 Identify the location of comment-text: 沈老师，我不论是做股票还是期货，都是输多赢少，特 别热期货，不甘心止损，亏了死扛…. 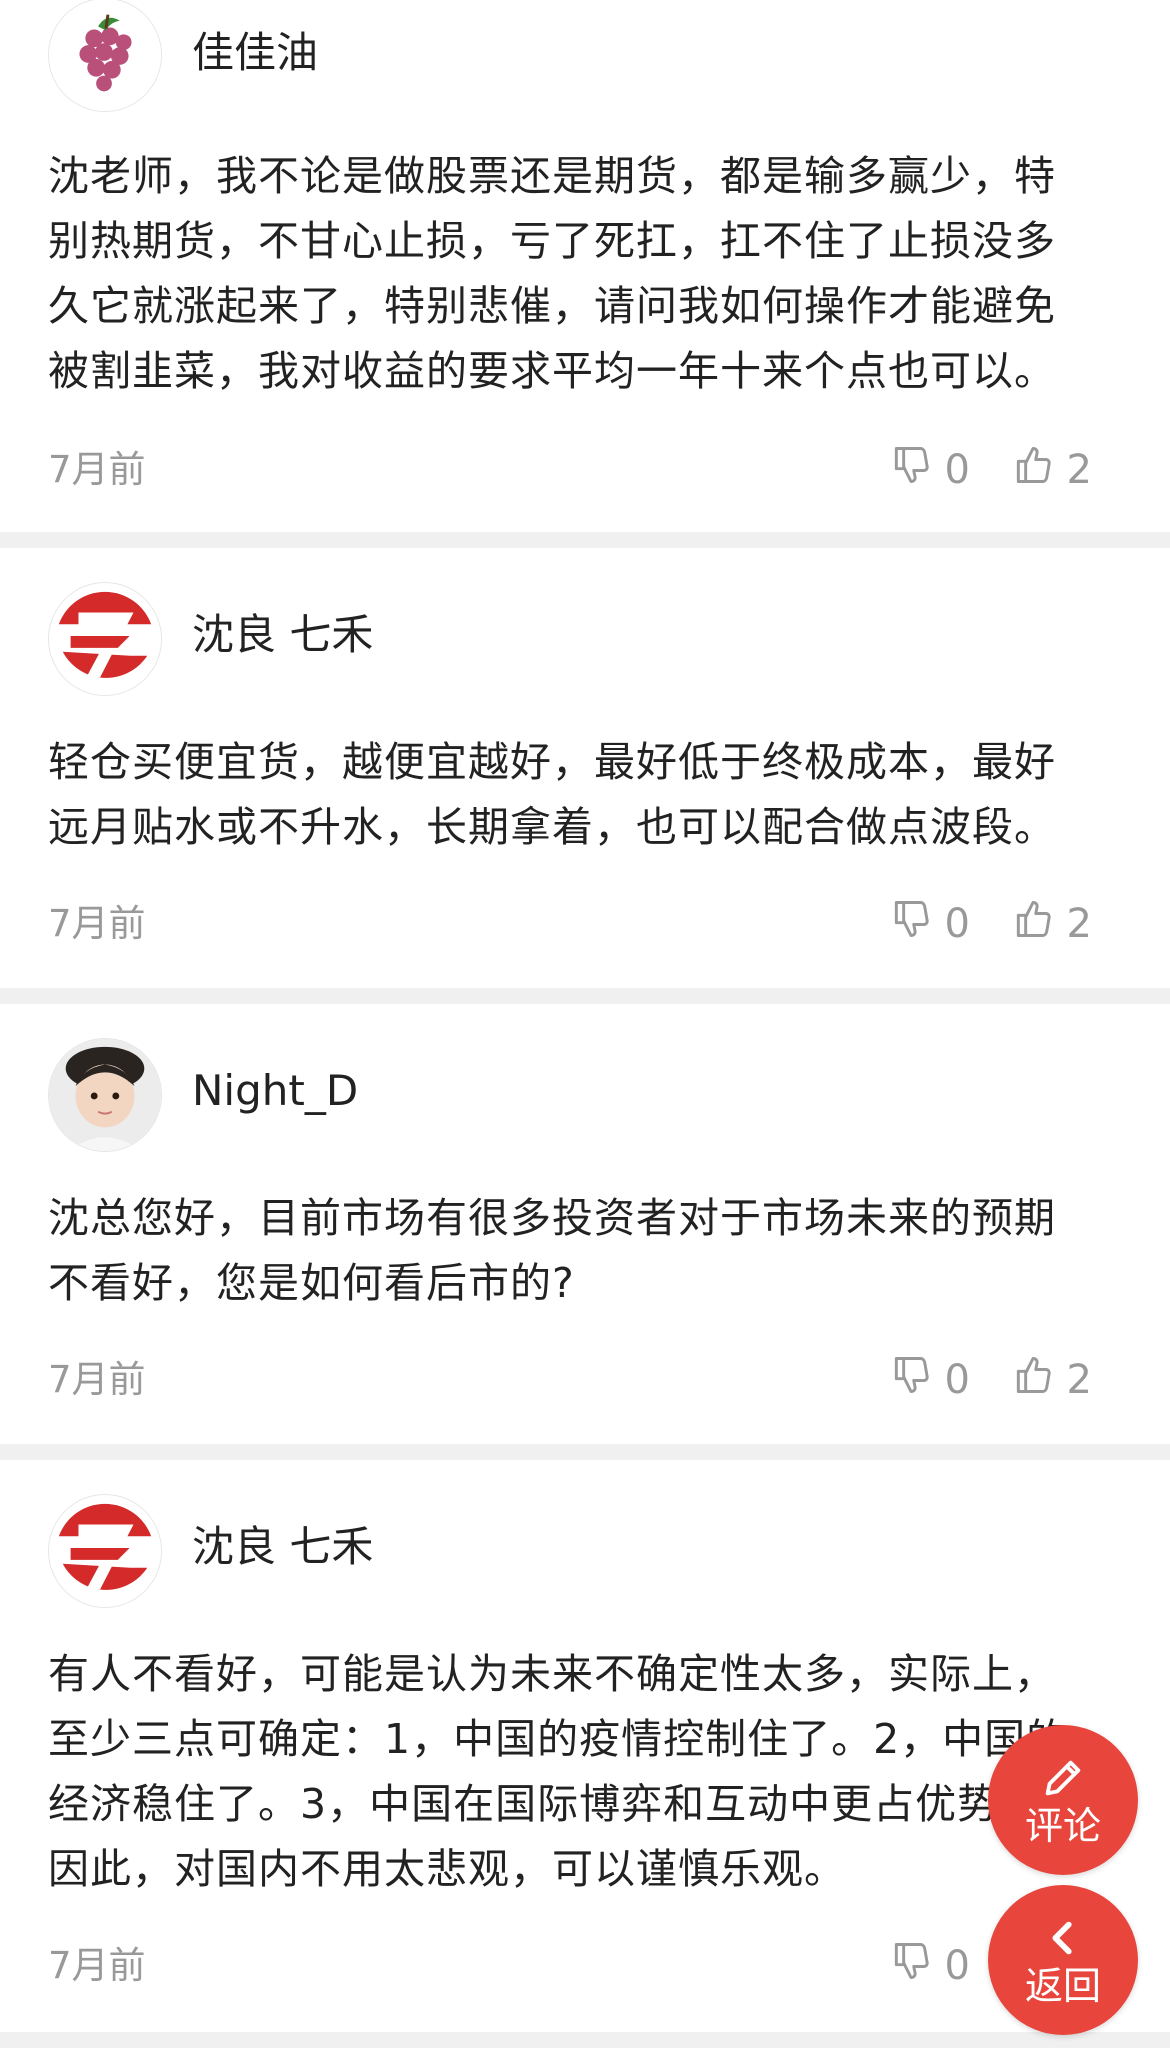
(583, 274).